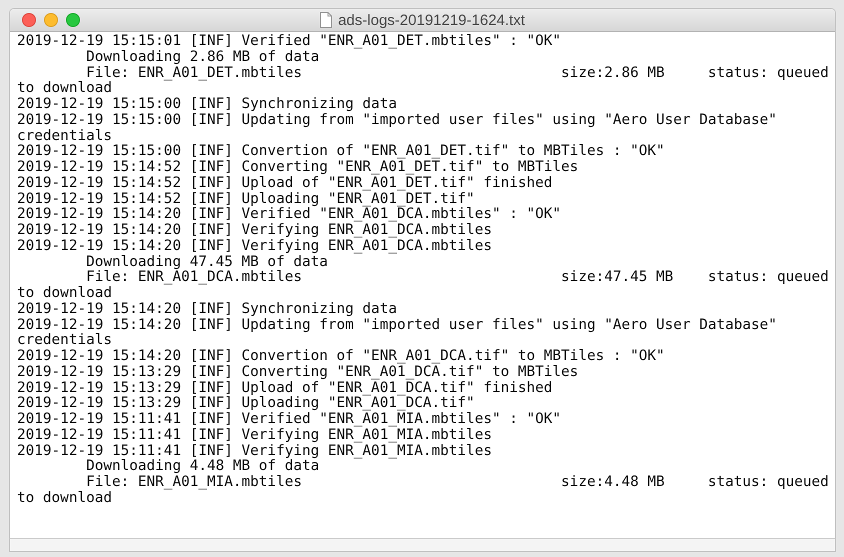 The width and height of the screenshot is (844, 557). I want to click on zoom-button, so click(73, 20).